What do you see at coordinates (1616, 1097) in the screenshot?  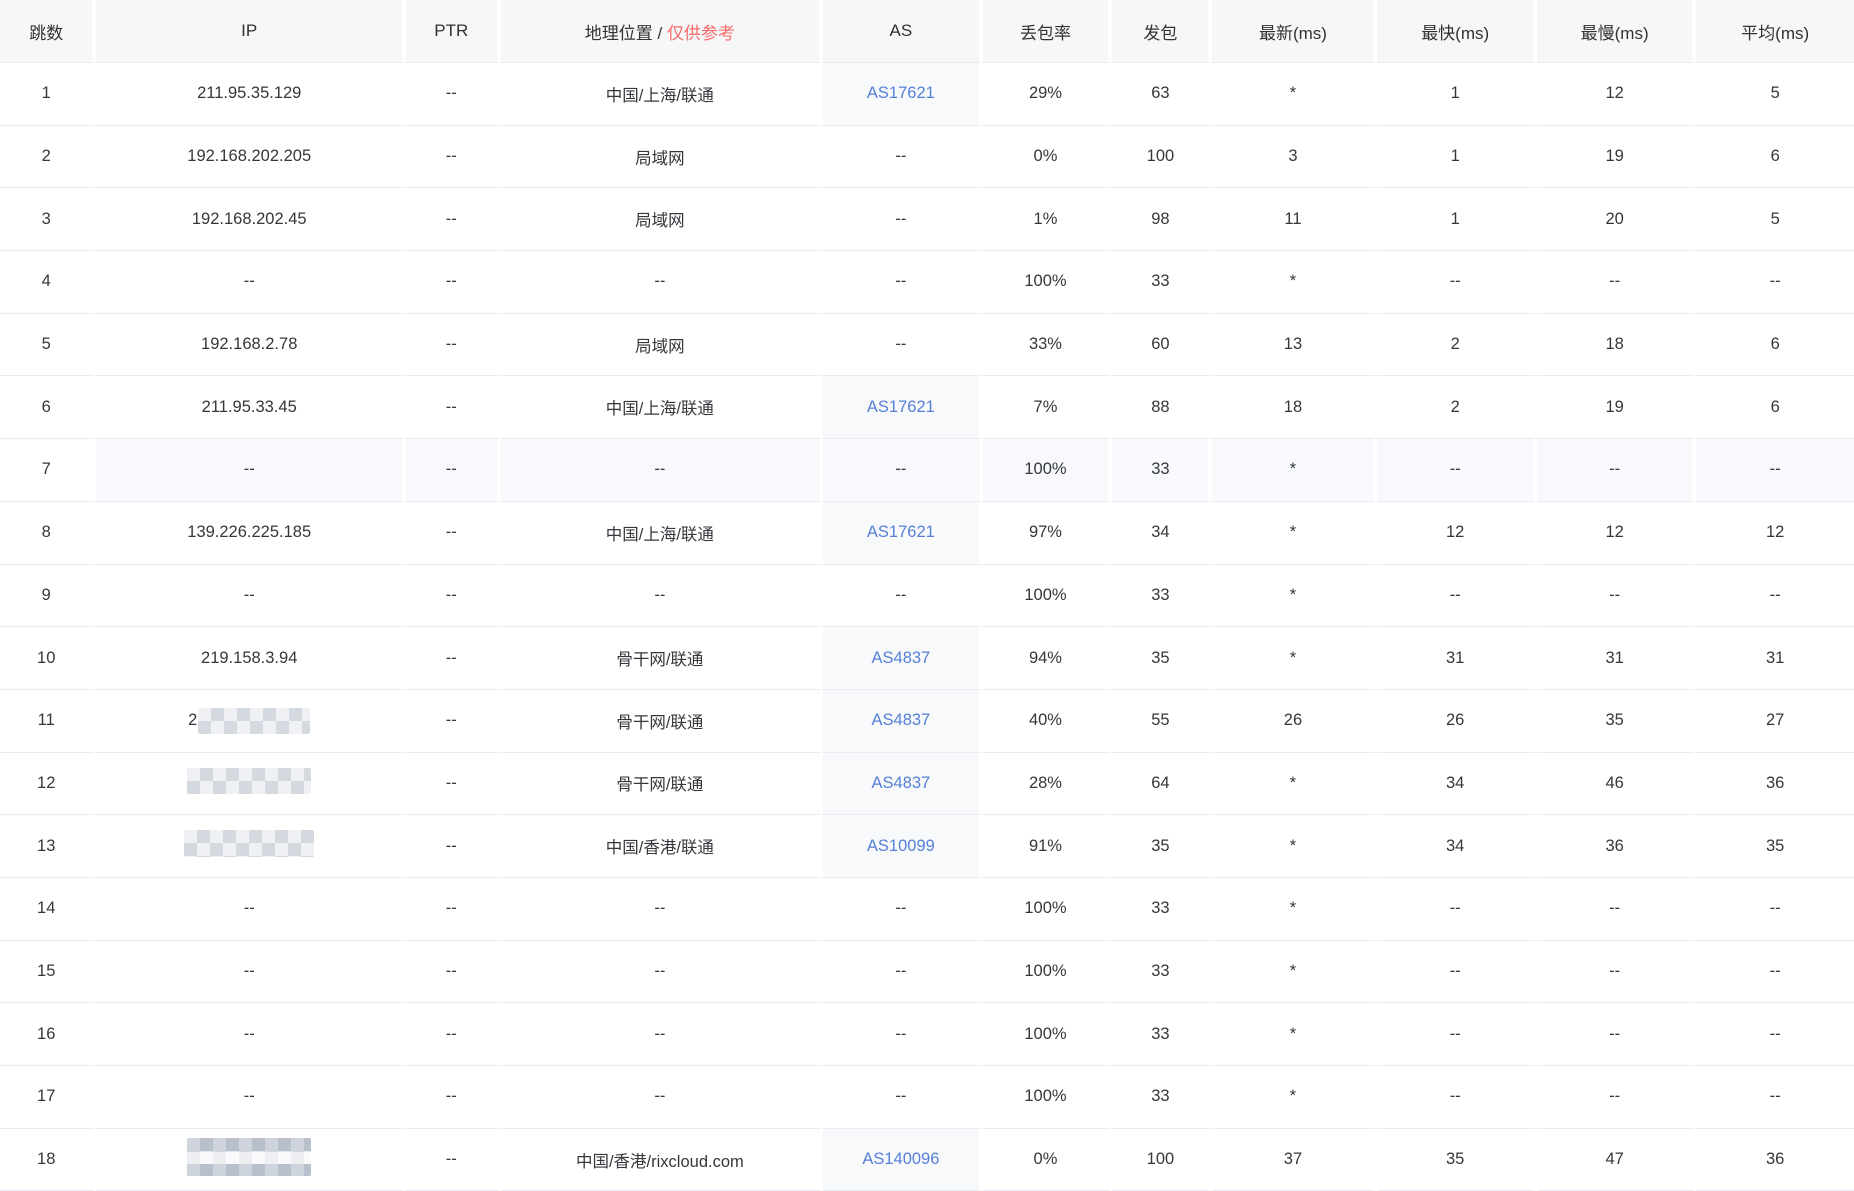 I see `slowest-cell: --` at bounding box center [1616, 1097].